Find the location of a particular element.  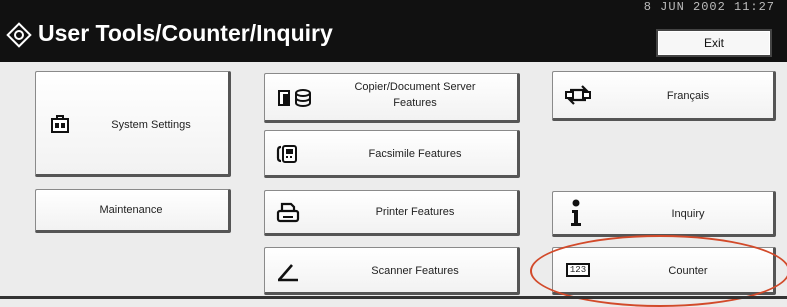

counter-icon-text: 123 is located at coordinates (578, 270).